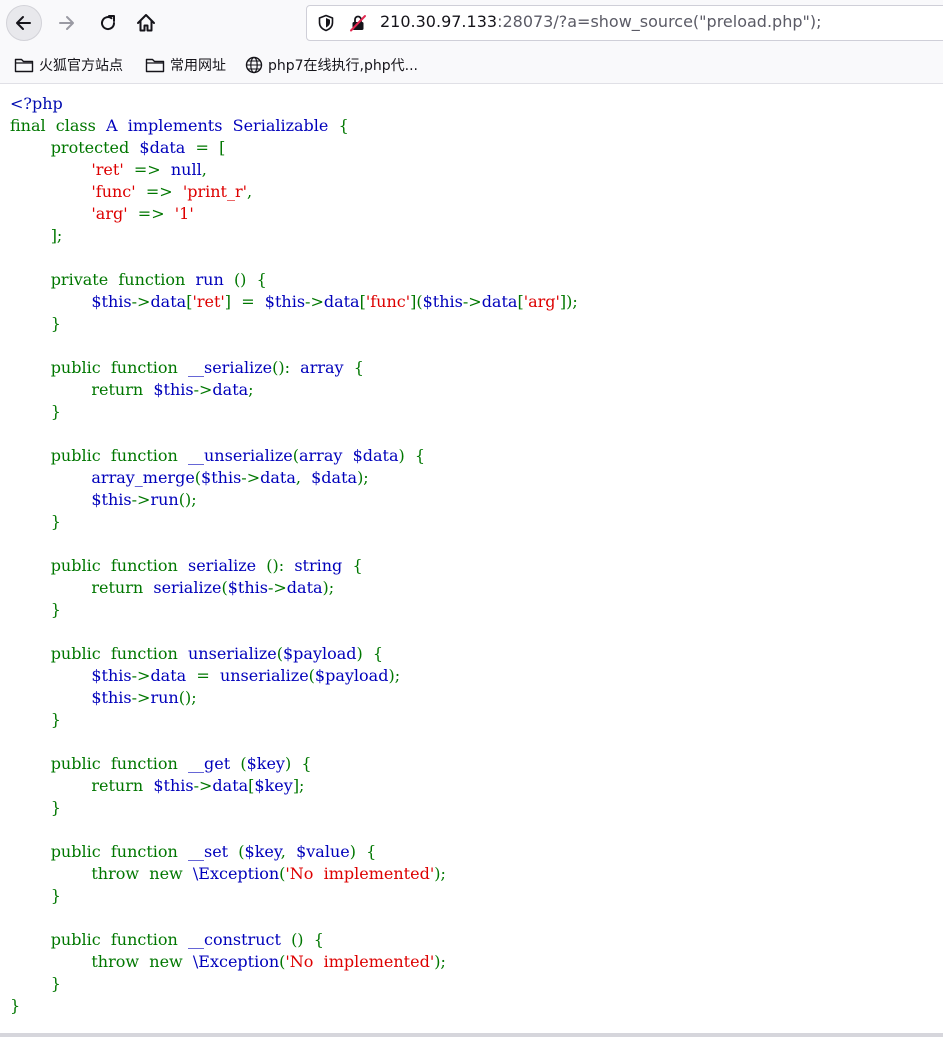 The width and height of the screenshot is (943, 1037). I want to click on code-line: 'func' => 'print_r',, so click(294, 192).